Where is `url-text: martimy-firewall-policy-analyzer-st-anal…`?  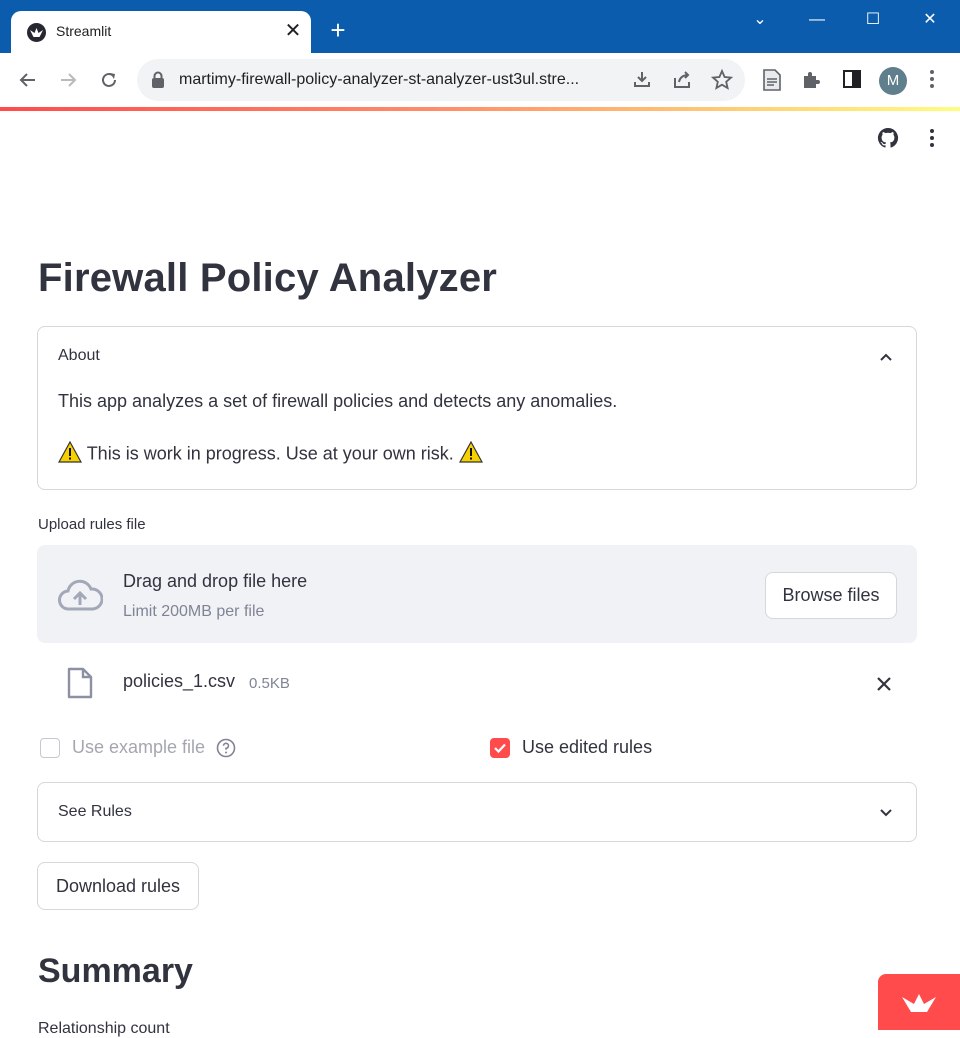 url-text: martimy-firewall-policy-analyzer-st-anal… is located at coordinates (404, 80).